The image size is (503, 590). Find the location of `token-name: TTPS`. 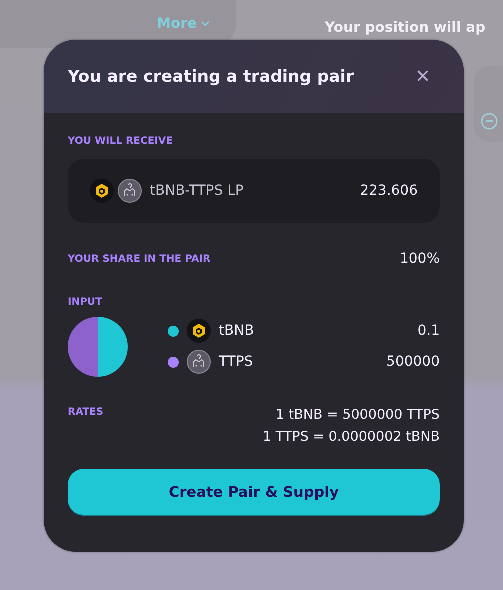

token-name: TTPS is located at coordinates (236, 362).